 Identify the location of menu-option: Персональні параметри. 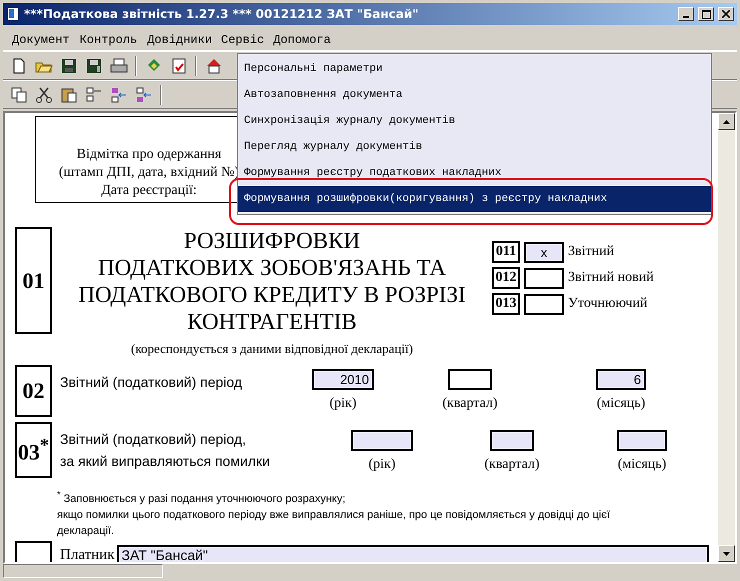
(474, 69).